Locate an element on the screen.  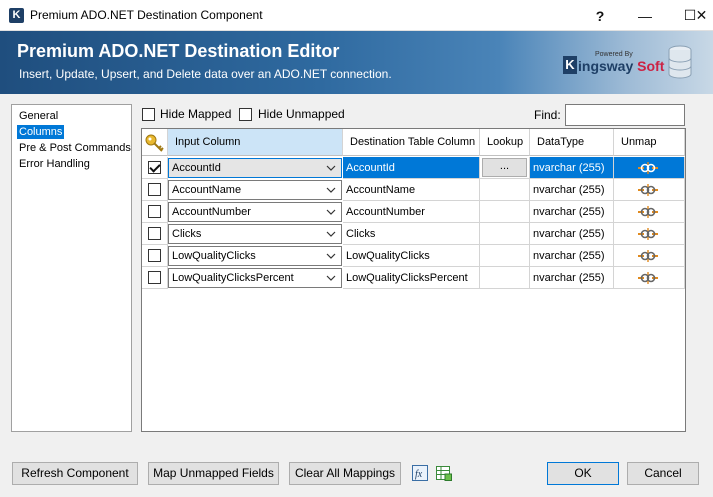
expression-fx-icon: fx is located at coordinates (420, 473).